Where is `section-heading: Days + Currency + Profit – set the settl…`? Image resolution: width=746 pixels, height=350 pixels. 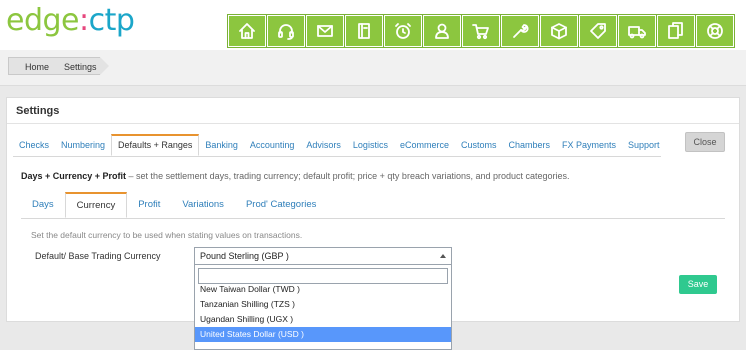 section-heading: Days + Currency + Profit – set the settl… is located at coordinates (295, 176).